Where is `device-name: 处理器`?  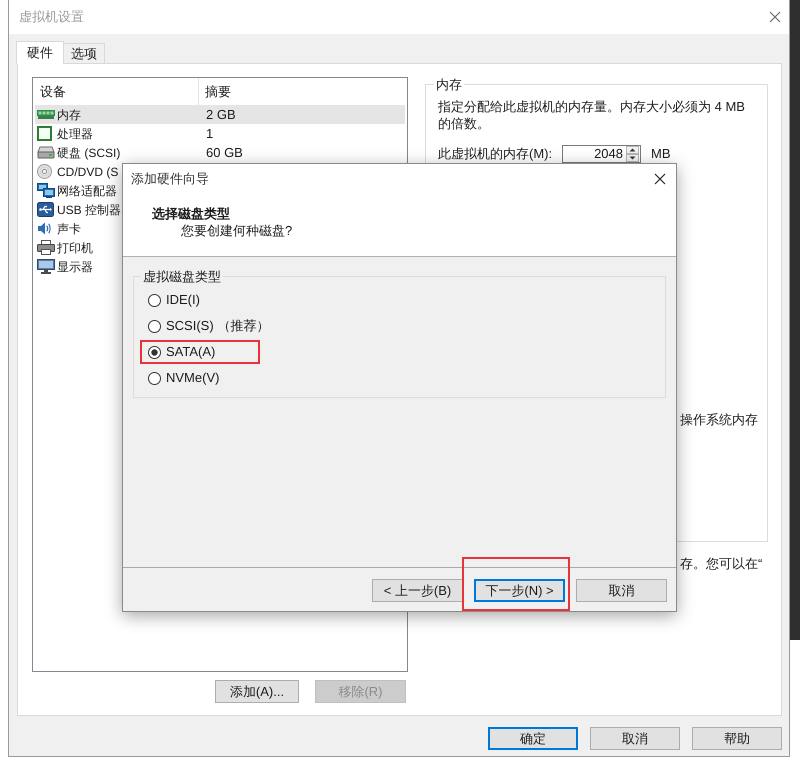
device-name: 处理器 is located at coordinates (75, 134).